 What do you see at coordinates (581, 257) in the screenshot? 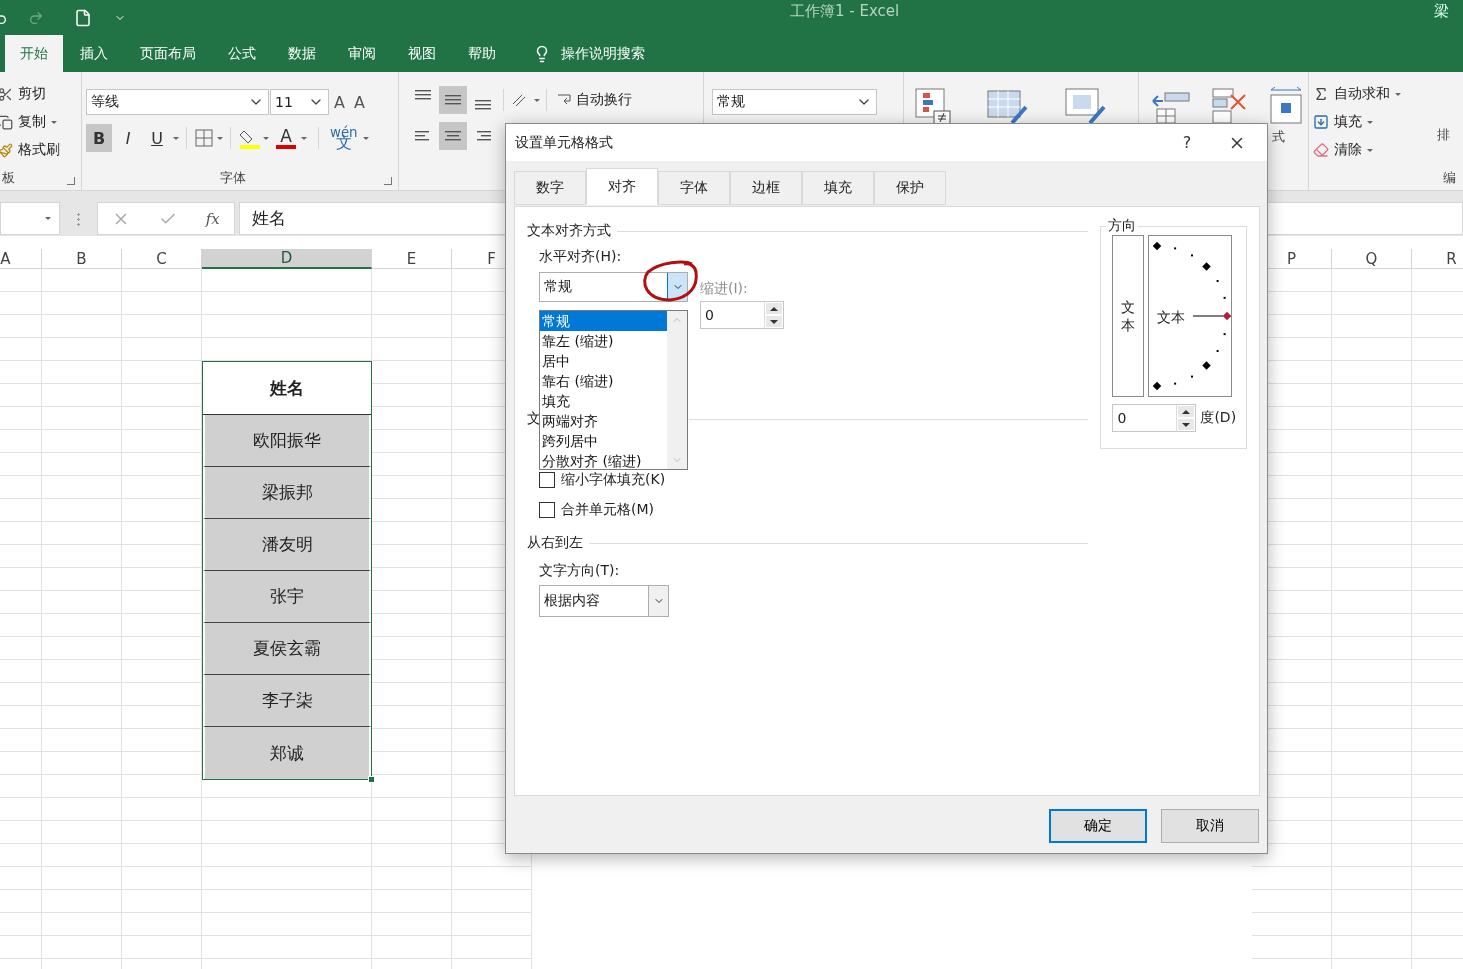
I see `field-label: 水平对齐(H):` at bounding box center [581, 257].